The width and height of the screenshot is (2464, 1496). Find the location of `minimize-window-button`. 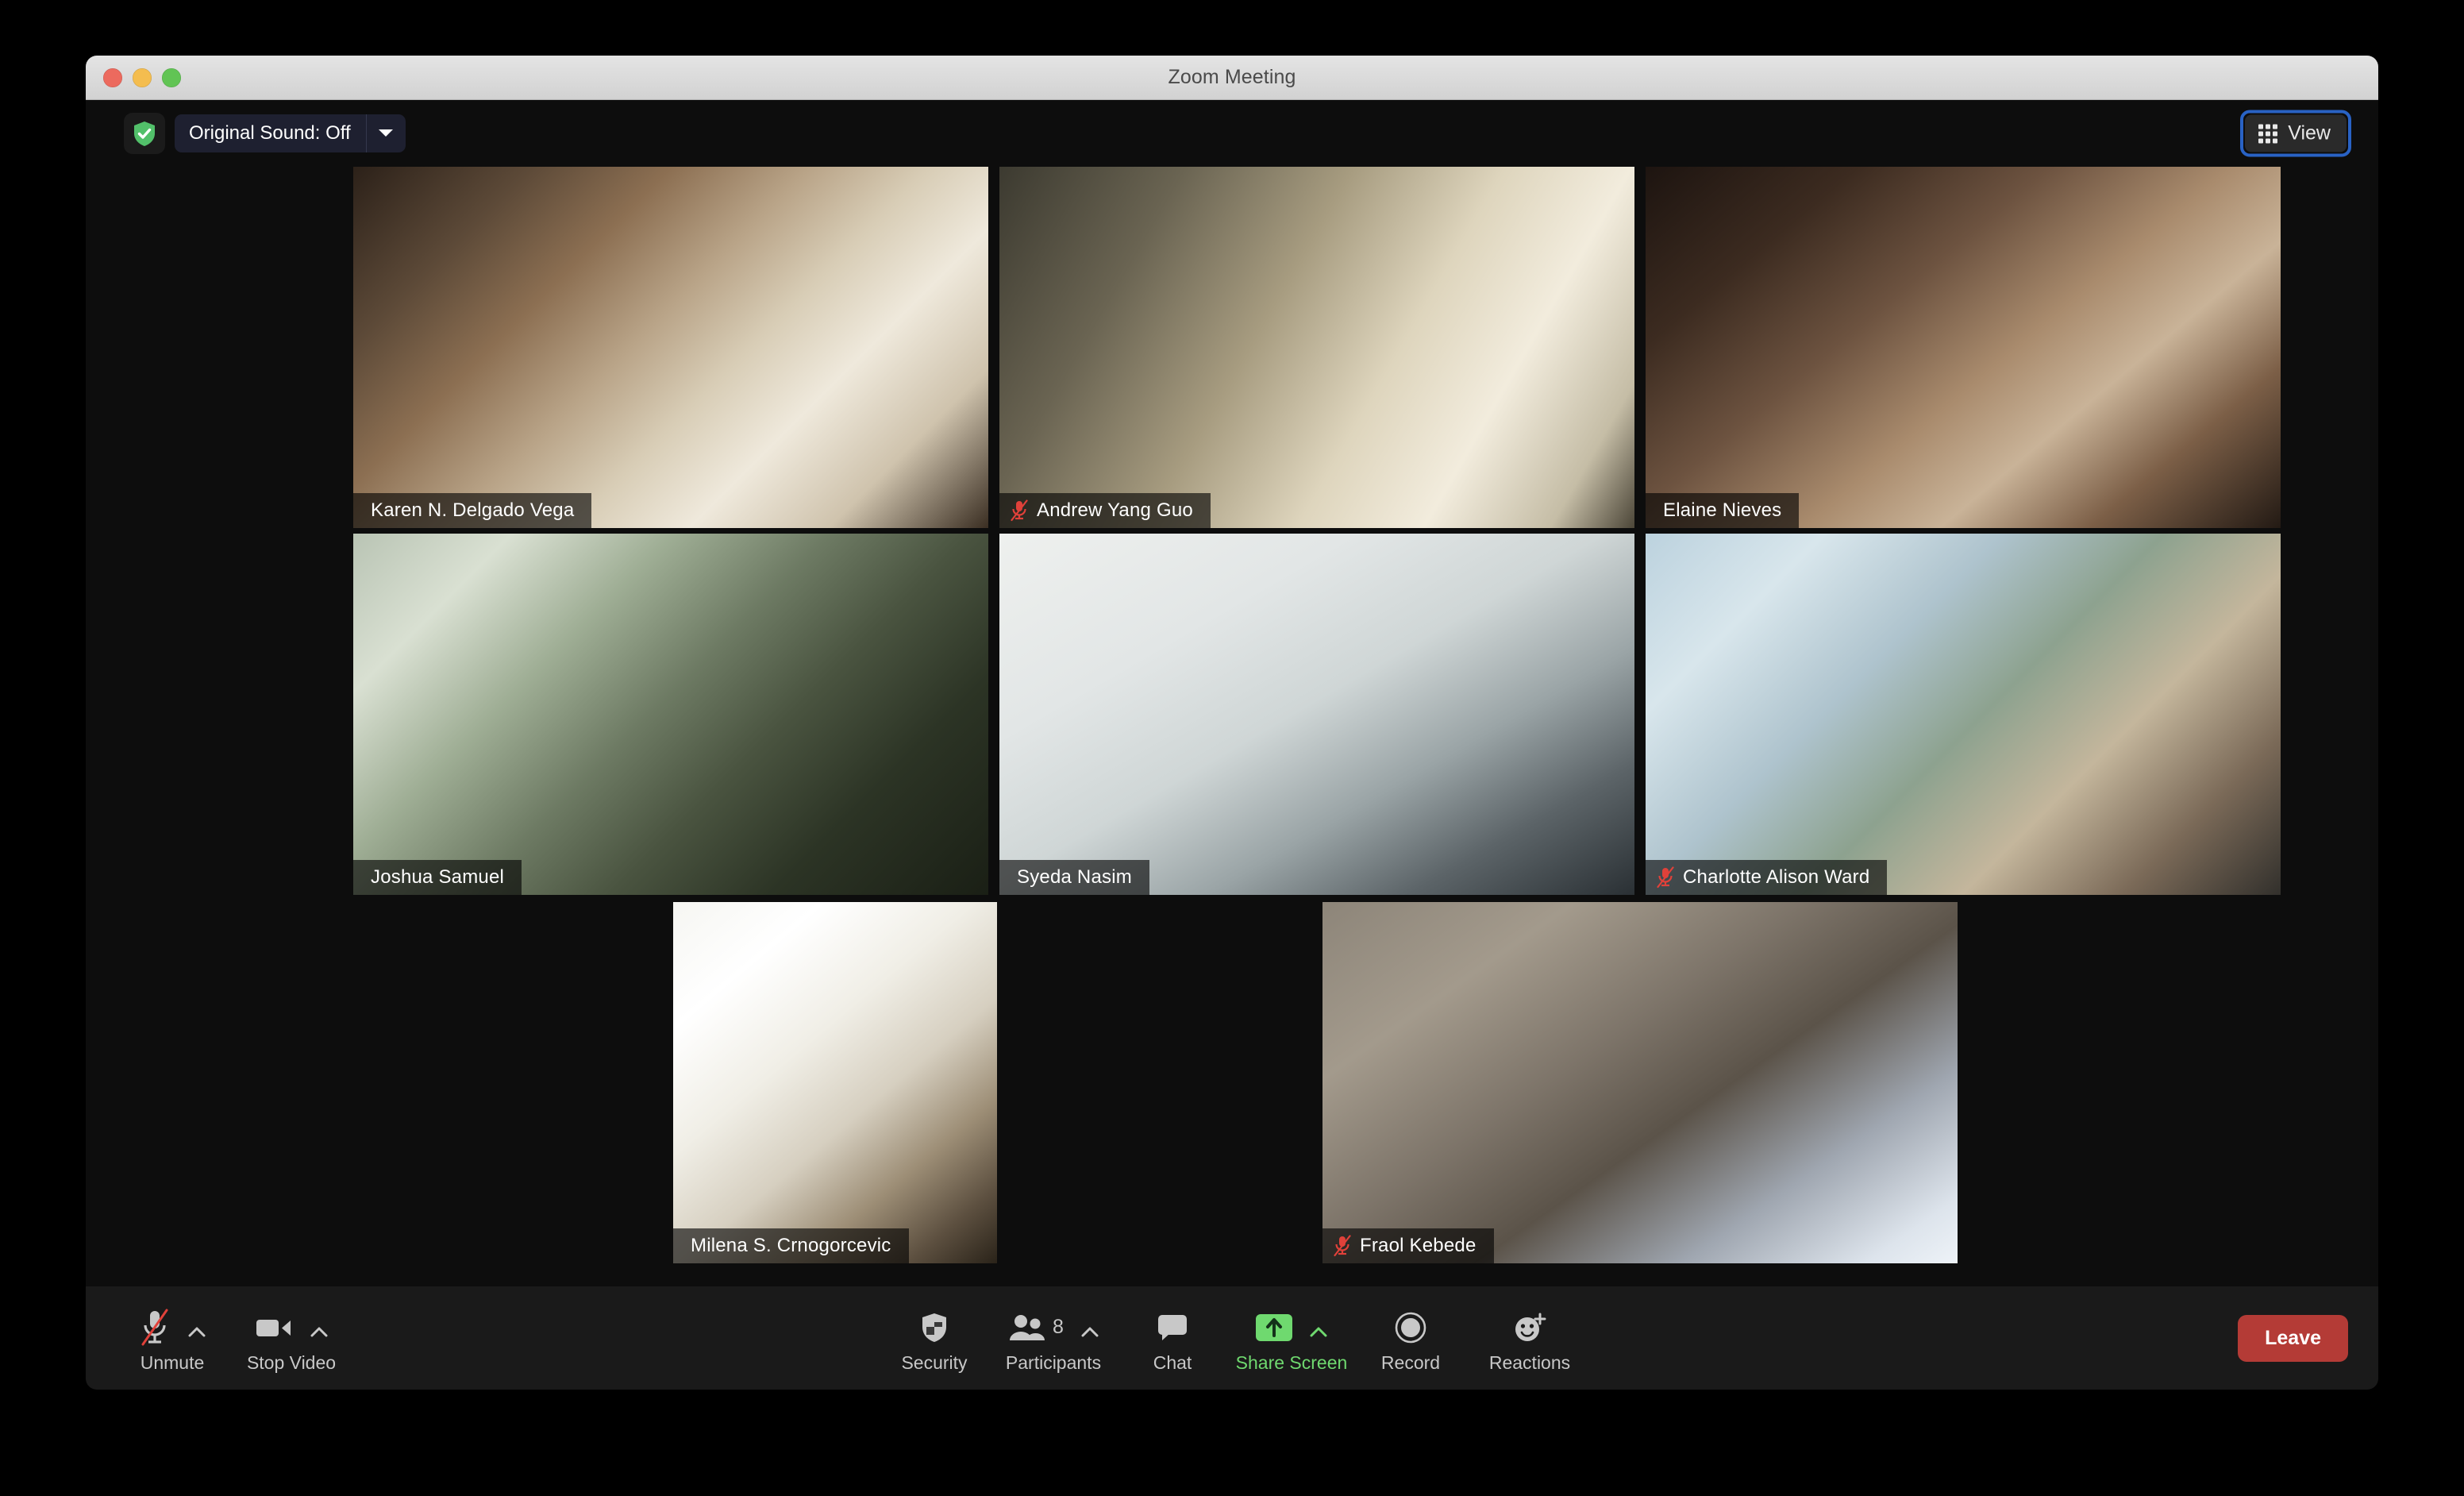

minimize-window-button is located at coordinates (142, 77).